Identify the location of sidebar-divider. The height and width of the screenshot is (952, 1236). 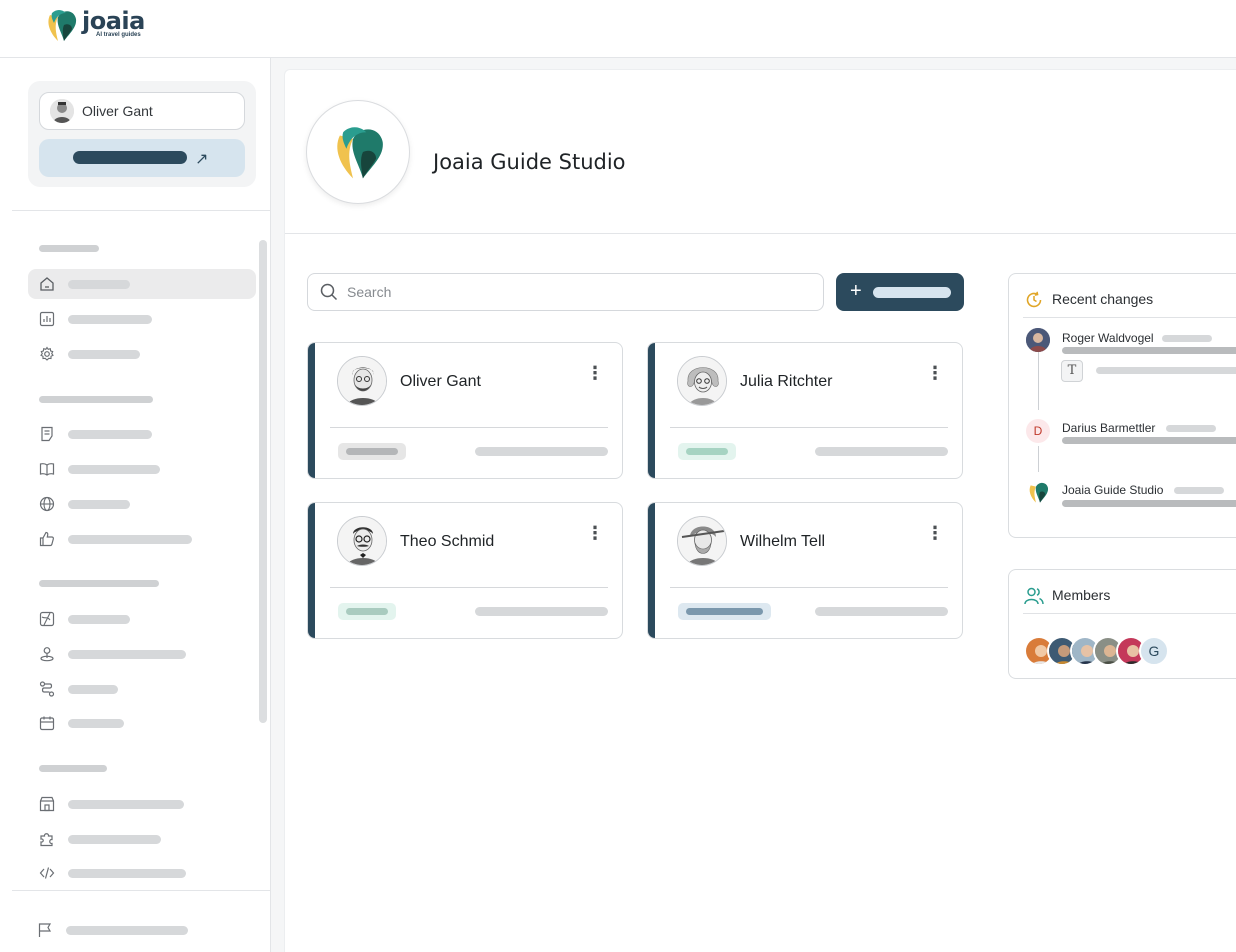
(141, 890).